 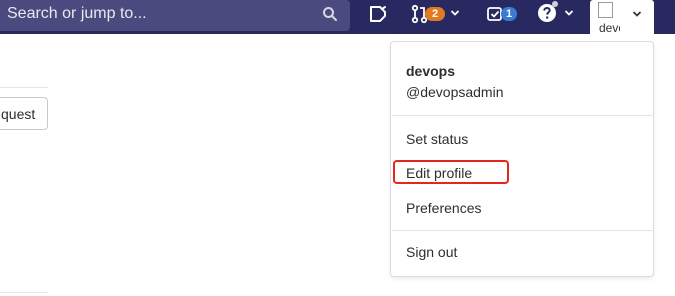 I want to click on top-navbar: Search or jump to... 2 1 devops, so click(x=337, y=17).